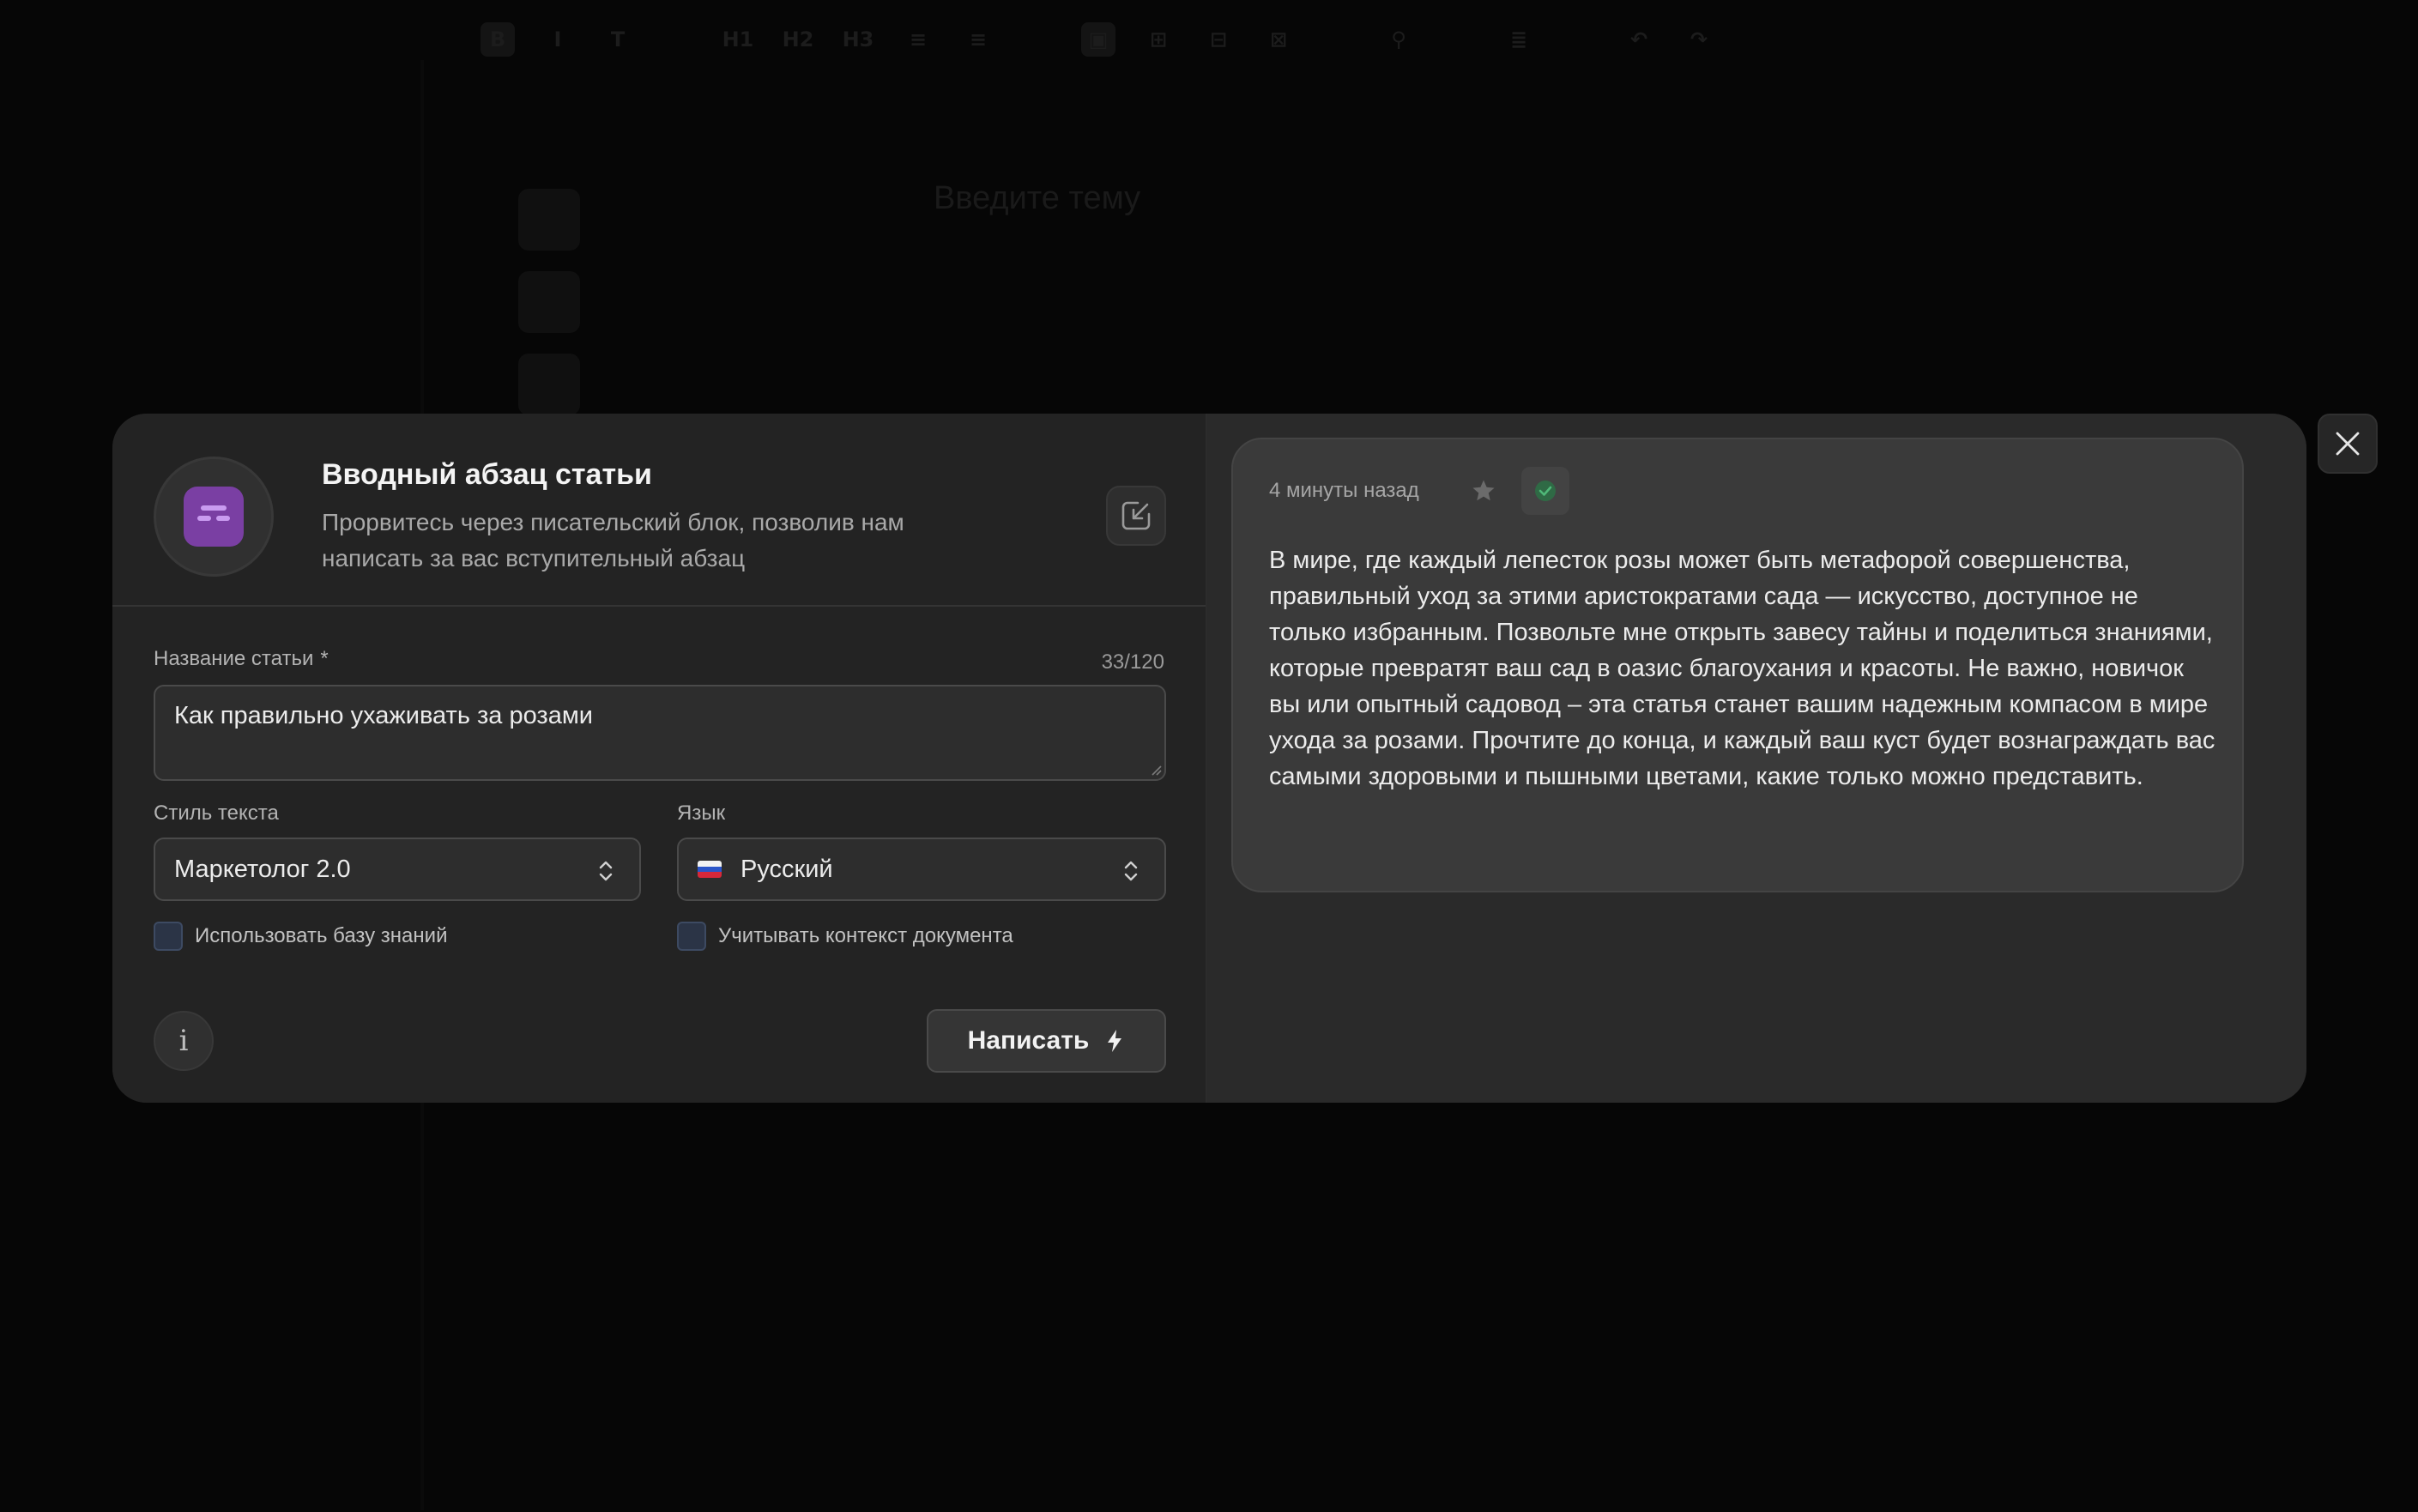 This screenshot has height=1512, width=2418. Describe the element at coordinates (1156, 770) in the screenshot. I see `resize-grip-icon` at that location.